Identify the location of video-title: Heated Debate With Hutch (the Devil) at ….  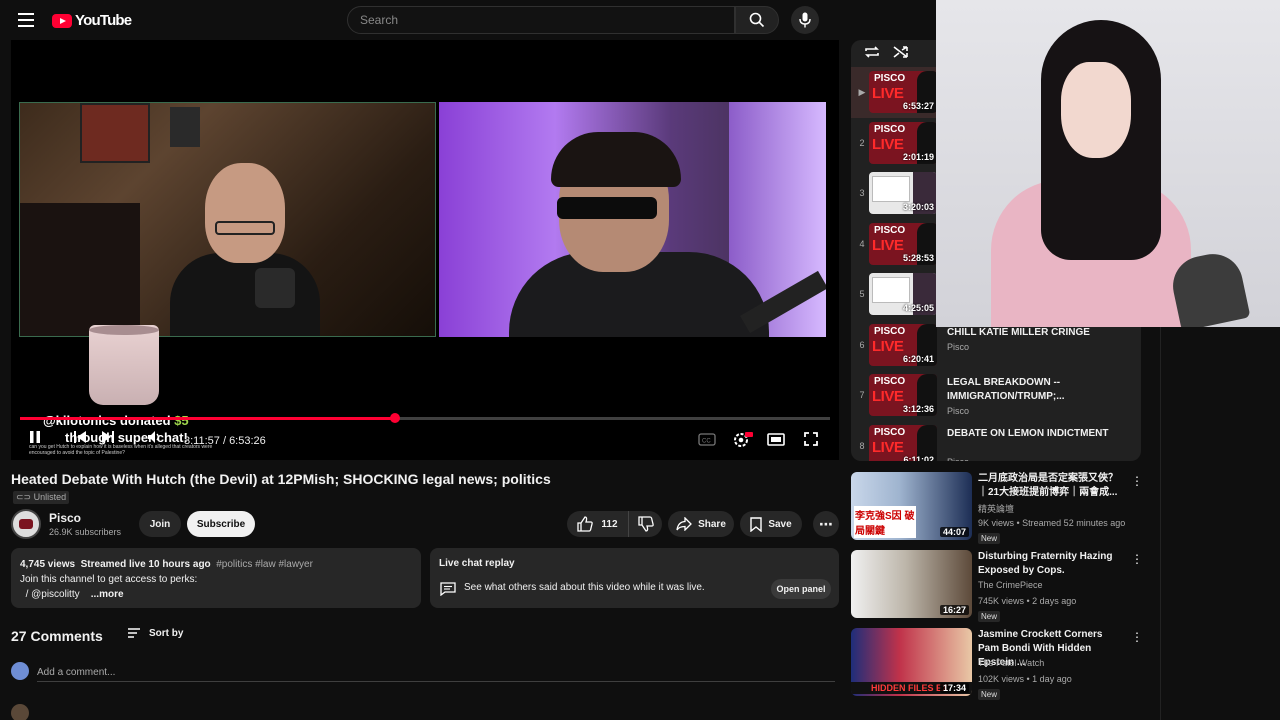
(281, 479).